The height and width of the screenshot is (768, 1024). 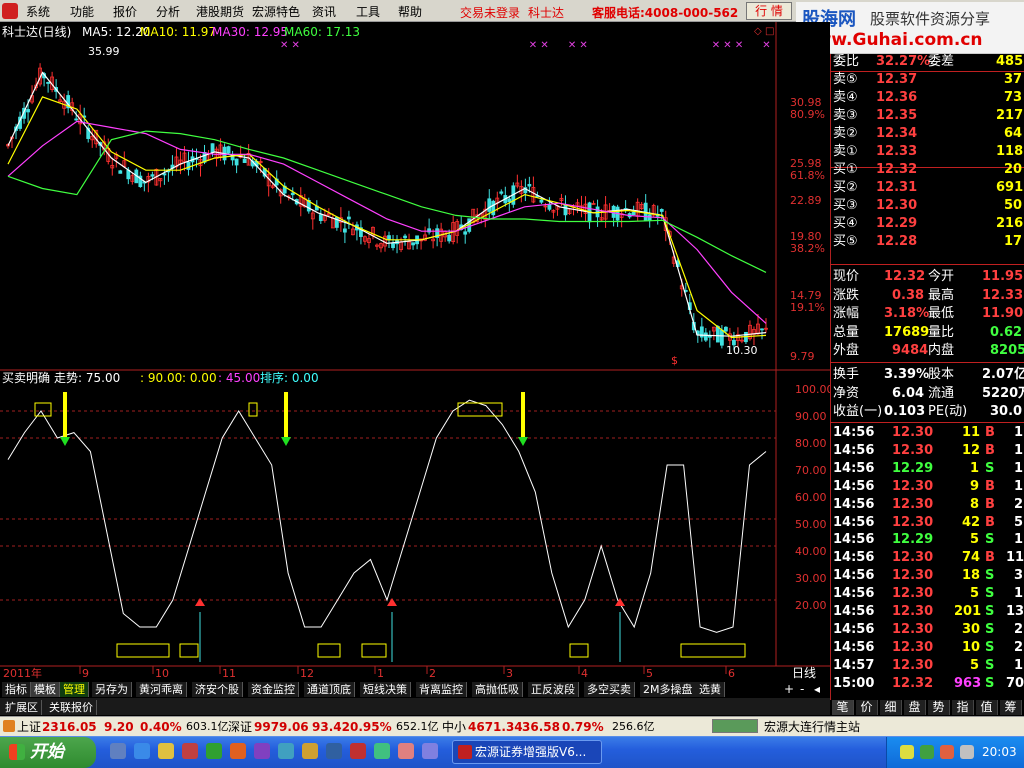 I want to click on date-axis-label: 11, so click(x=229, y=673).